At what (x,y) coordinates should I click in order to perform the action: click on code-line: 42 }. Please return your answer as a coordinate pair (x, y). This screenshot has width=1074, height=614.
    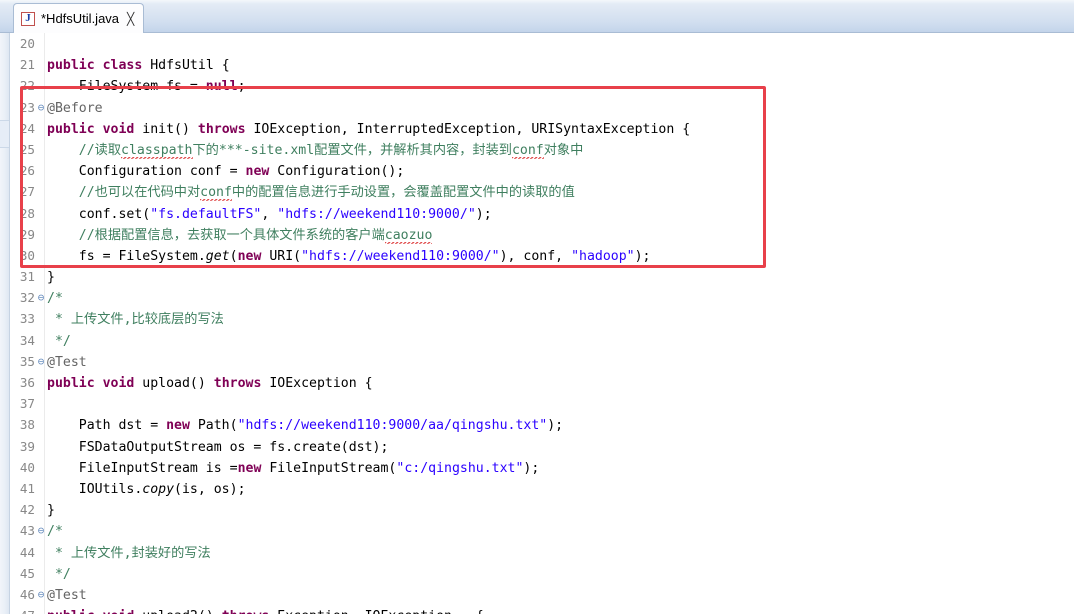
    Looking at the image, I should click on (542, 509).